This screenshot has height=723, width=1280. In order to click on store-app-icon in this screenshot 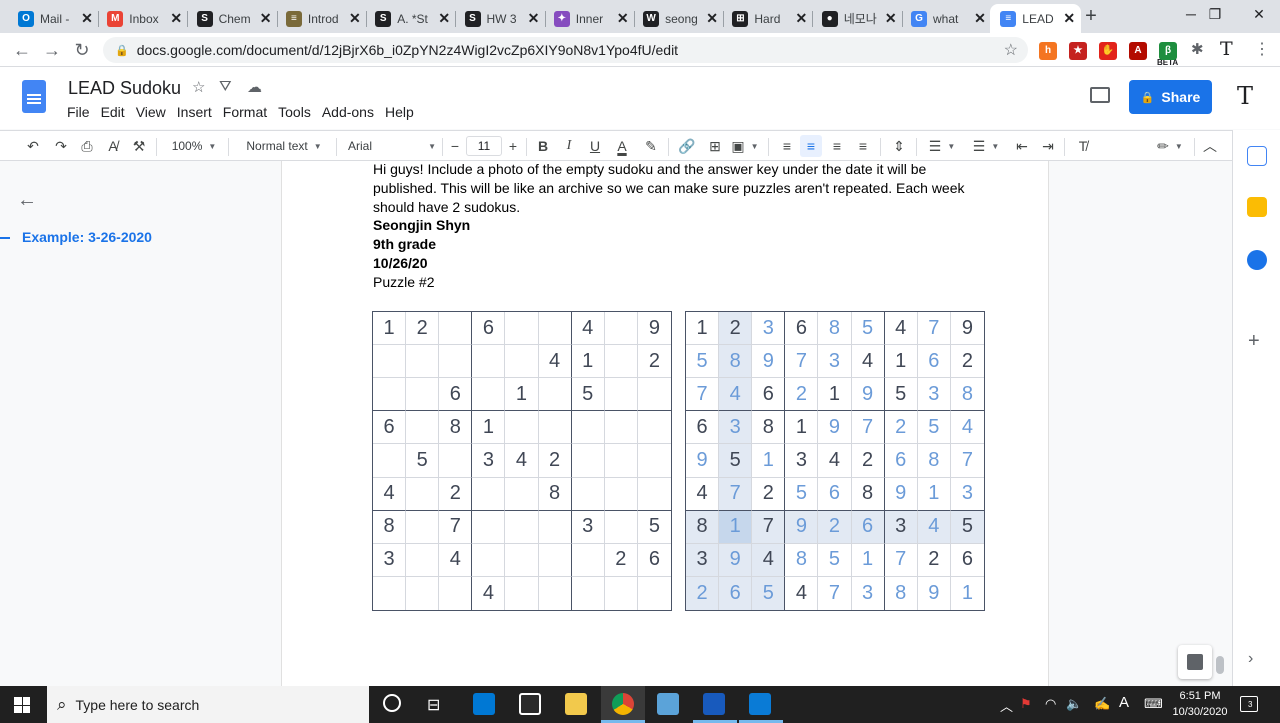, I will do `click(530, 704)`.